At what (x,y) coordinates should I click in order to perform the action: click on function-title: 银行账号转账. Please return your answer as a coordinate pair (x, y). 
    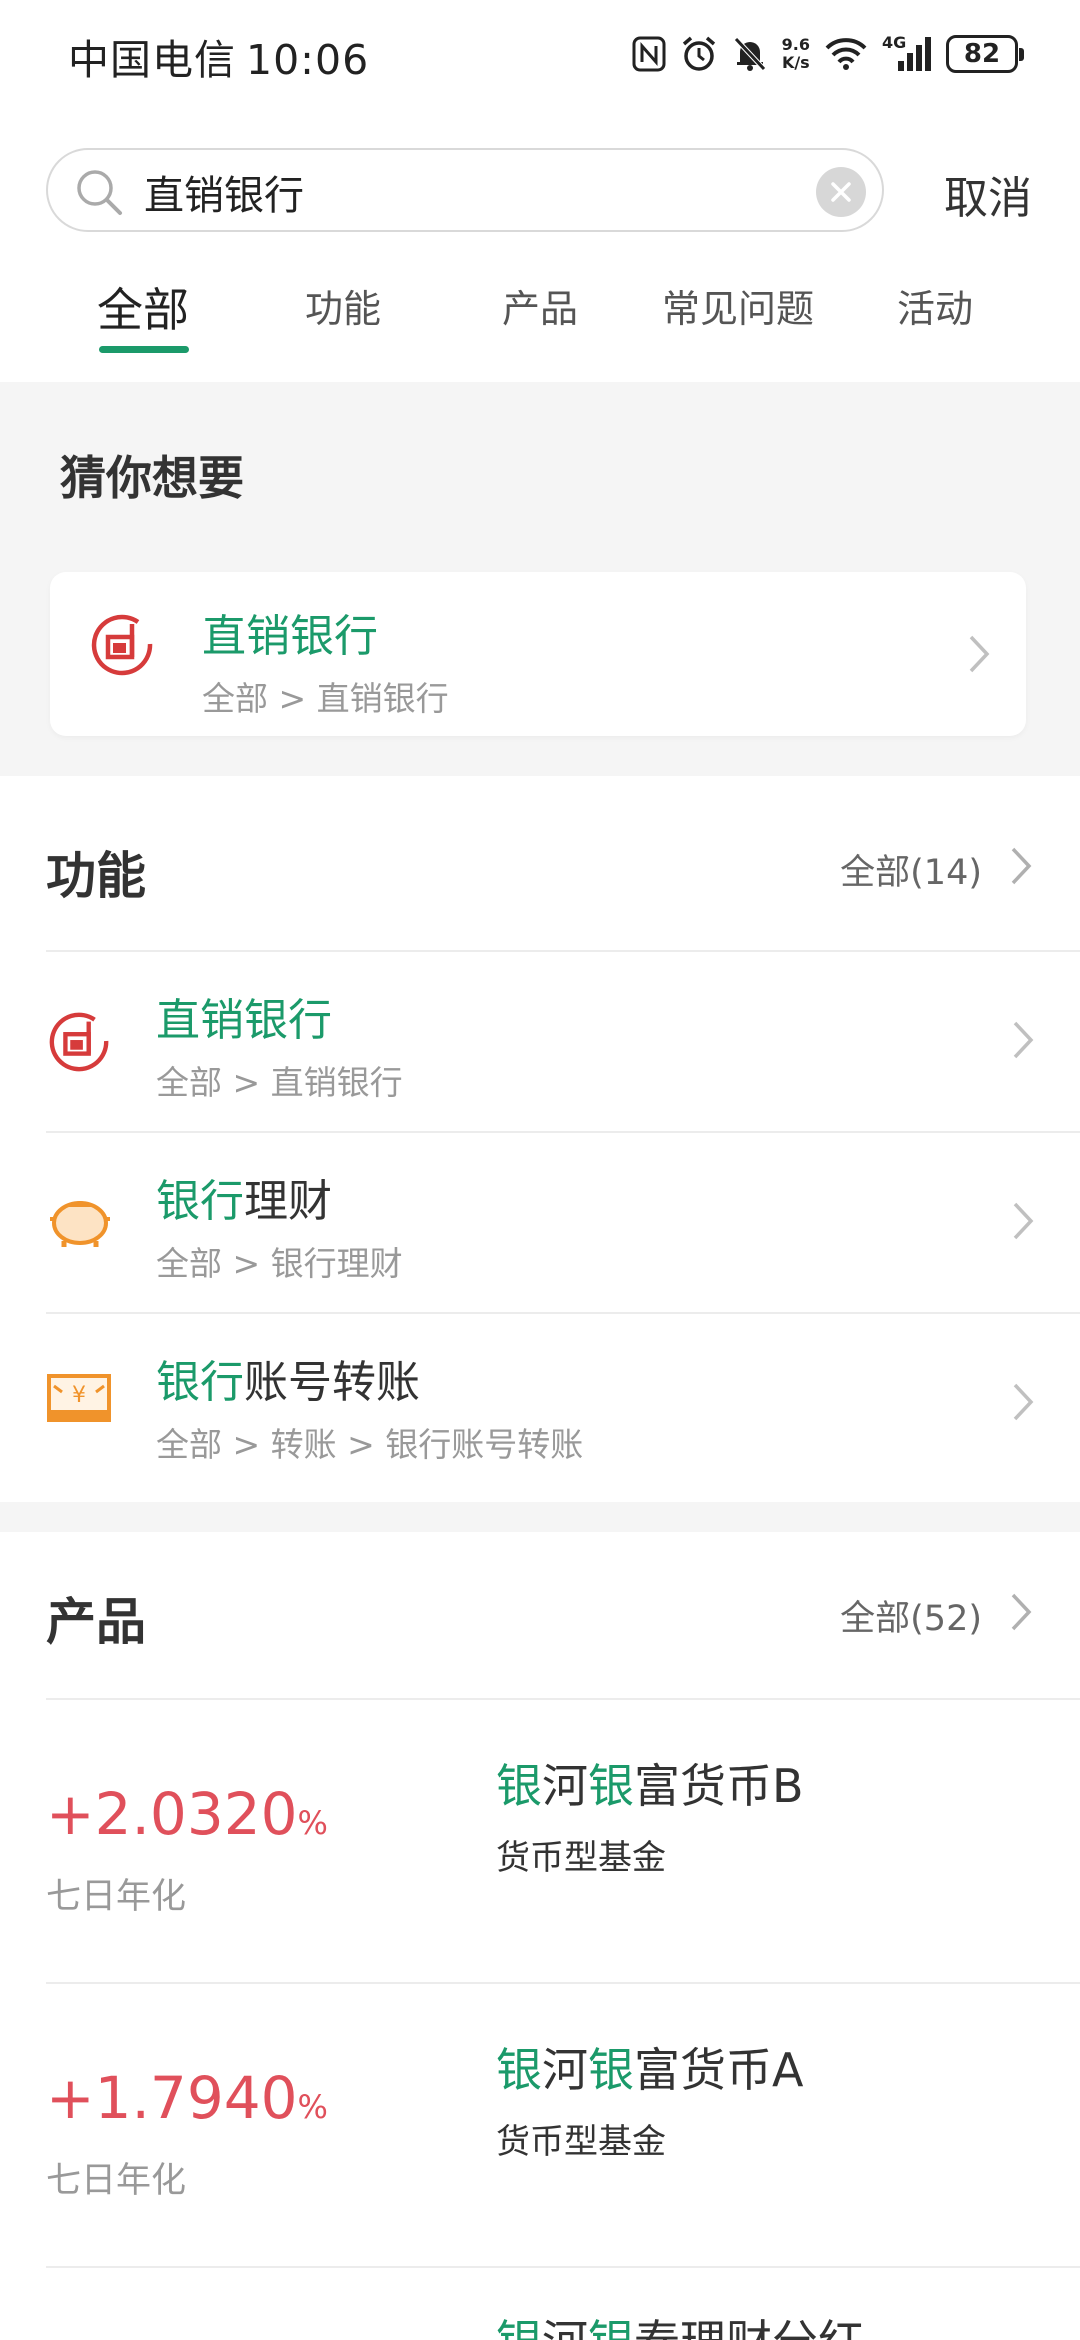
    Looking at the image, I should click on (288, 1378).